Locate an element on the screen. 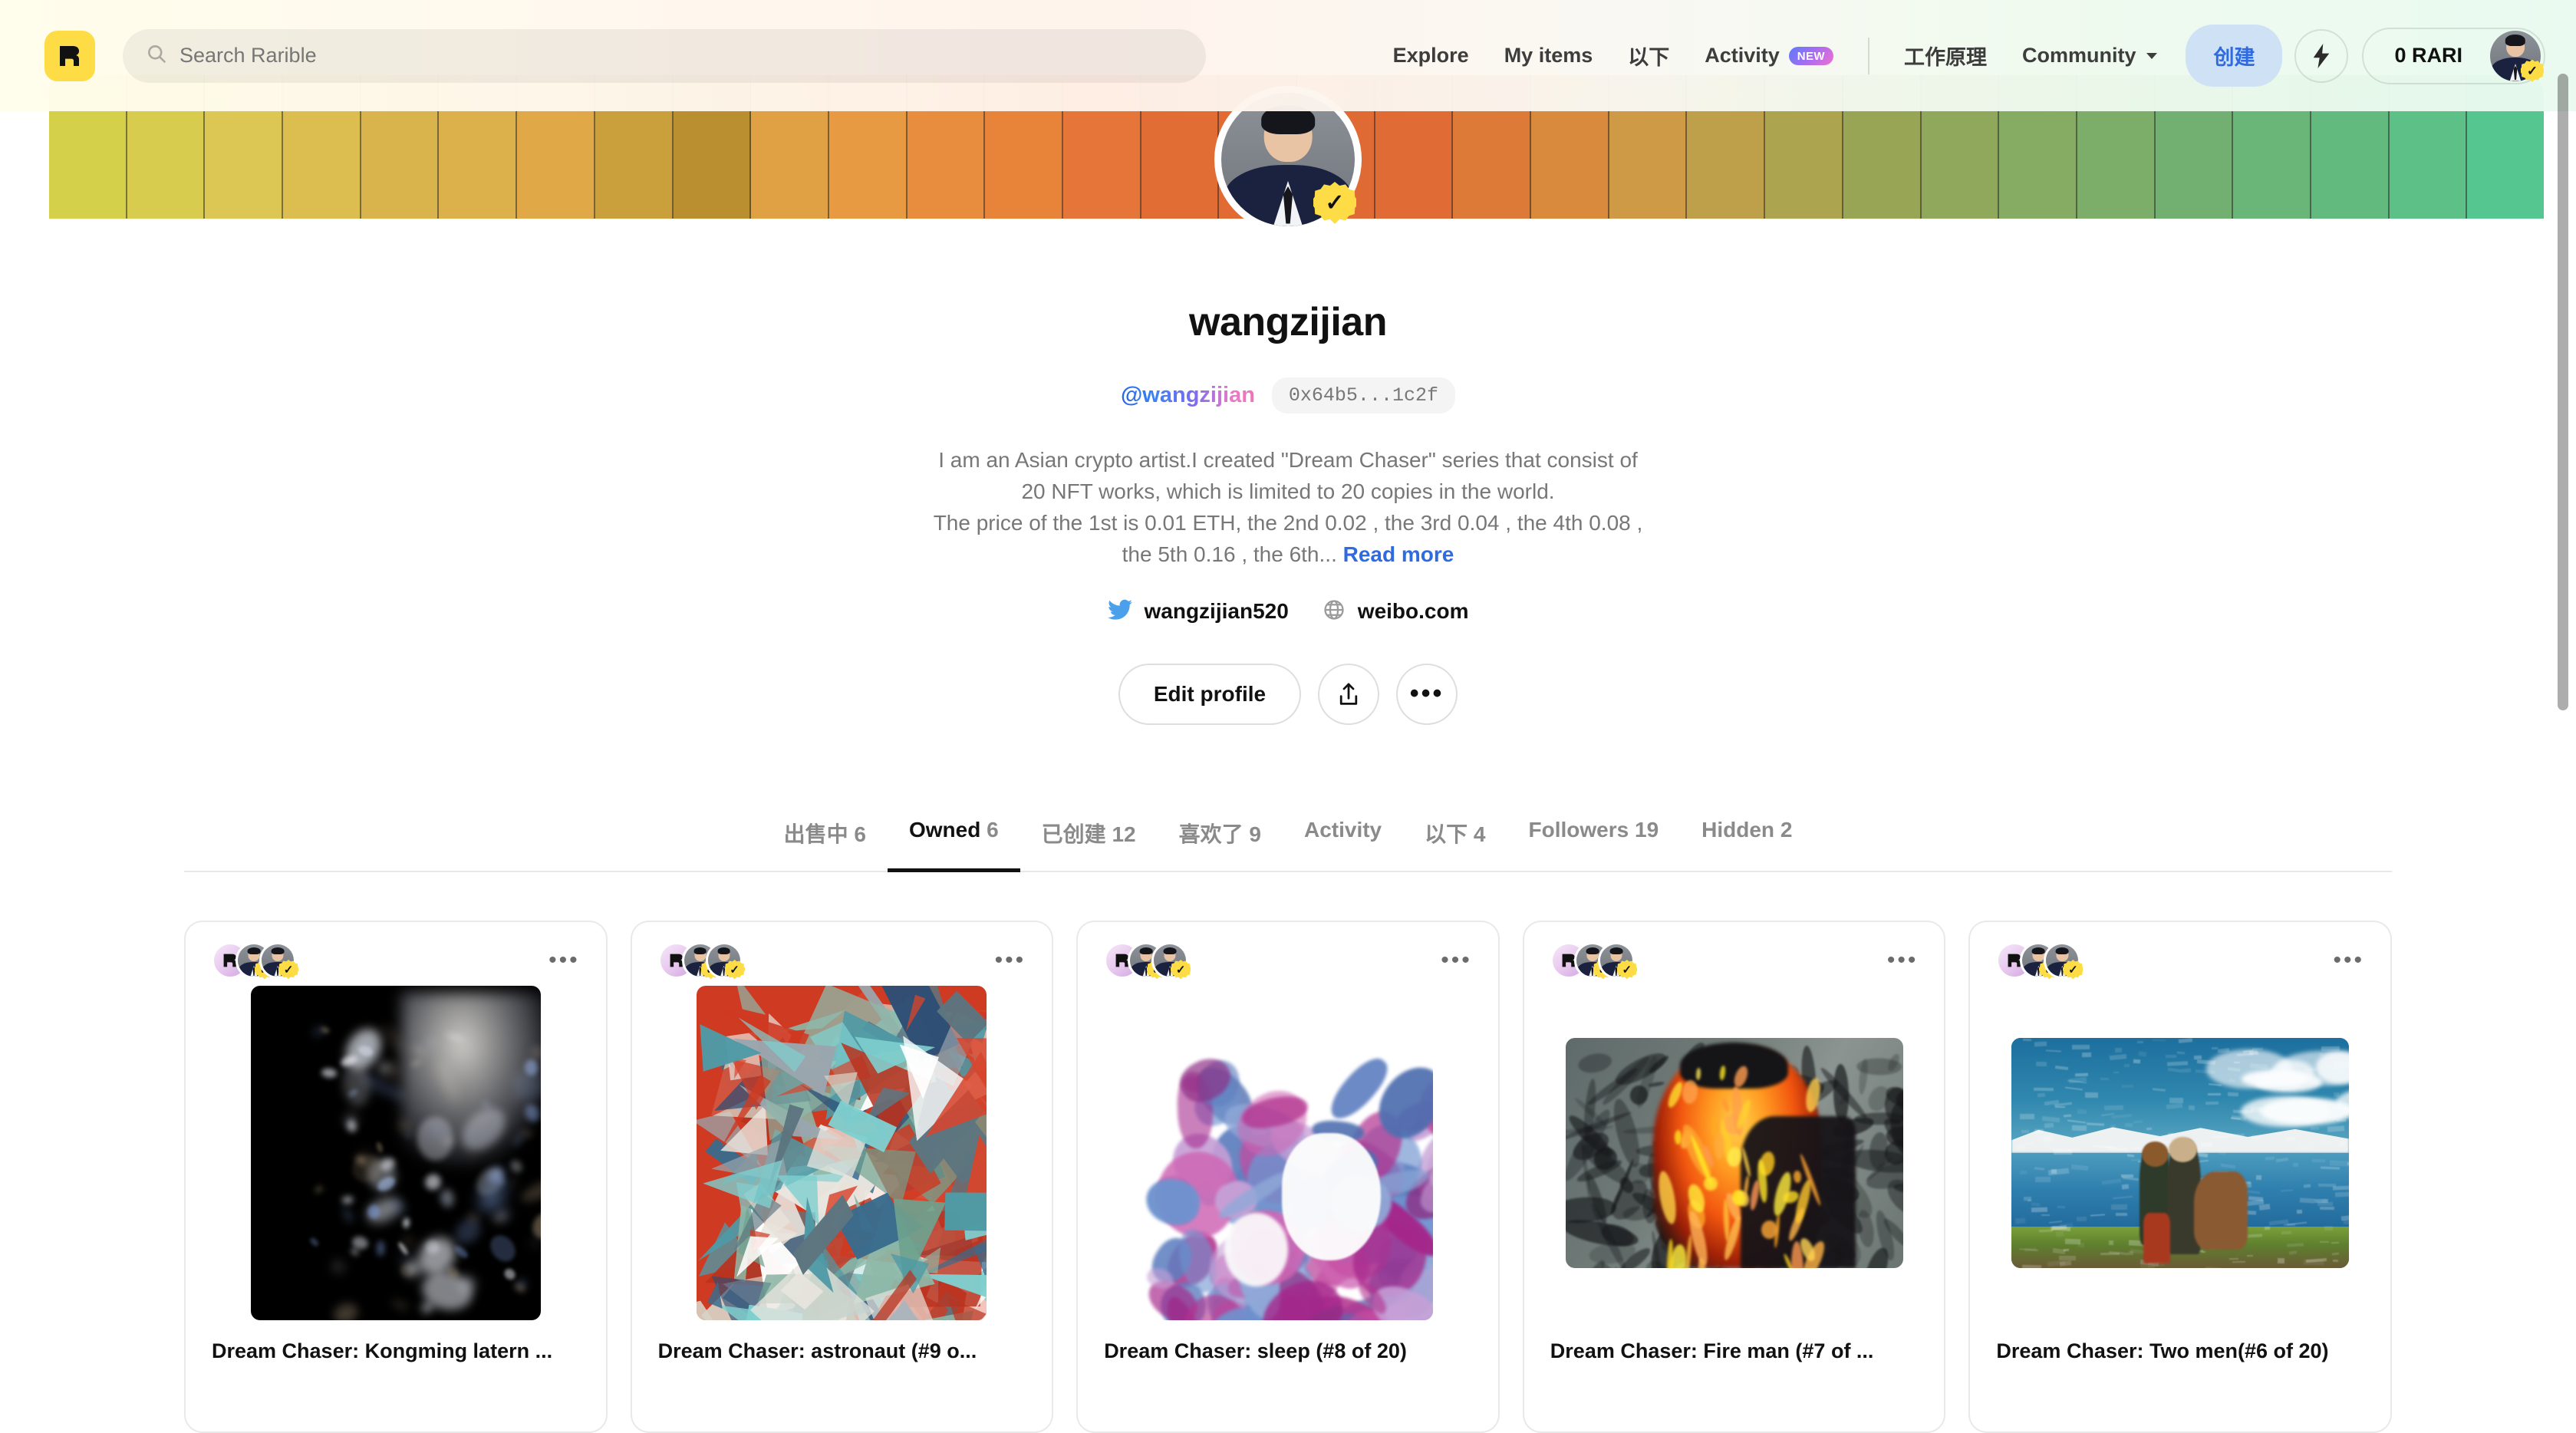  tab-4: Activity is located at coordinates (1343, 838).